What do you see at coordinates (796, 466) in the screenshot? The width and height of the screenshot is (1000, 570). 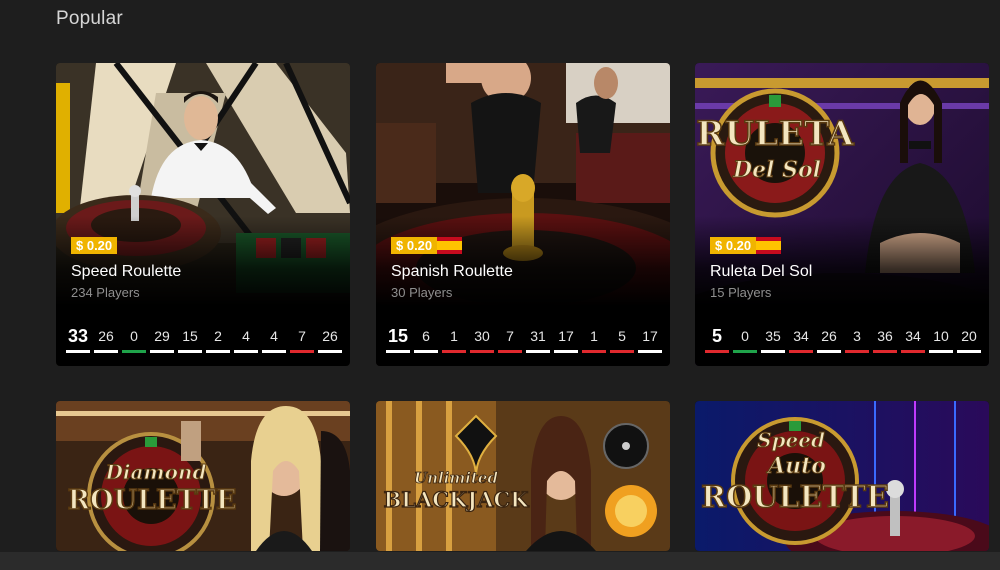 I see `logo-text: Auto` at bounding box center [796, 466].